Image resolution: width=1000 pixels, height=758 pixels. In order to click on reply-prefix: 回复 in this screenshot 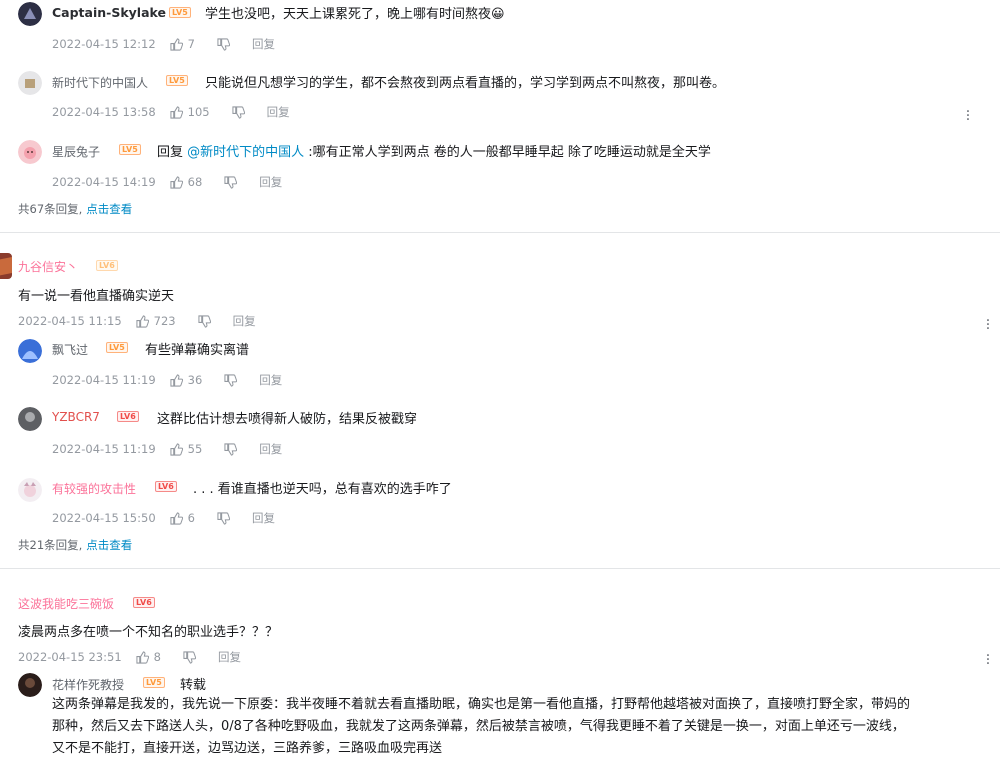, I will do `click(172, 152)`.